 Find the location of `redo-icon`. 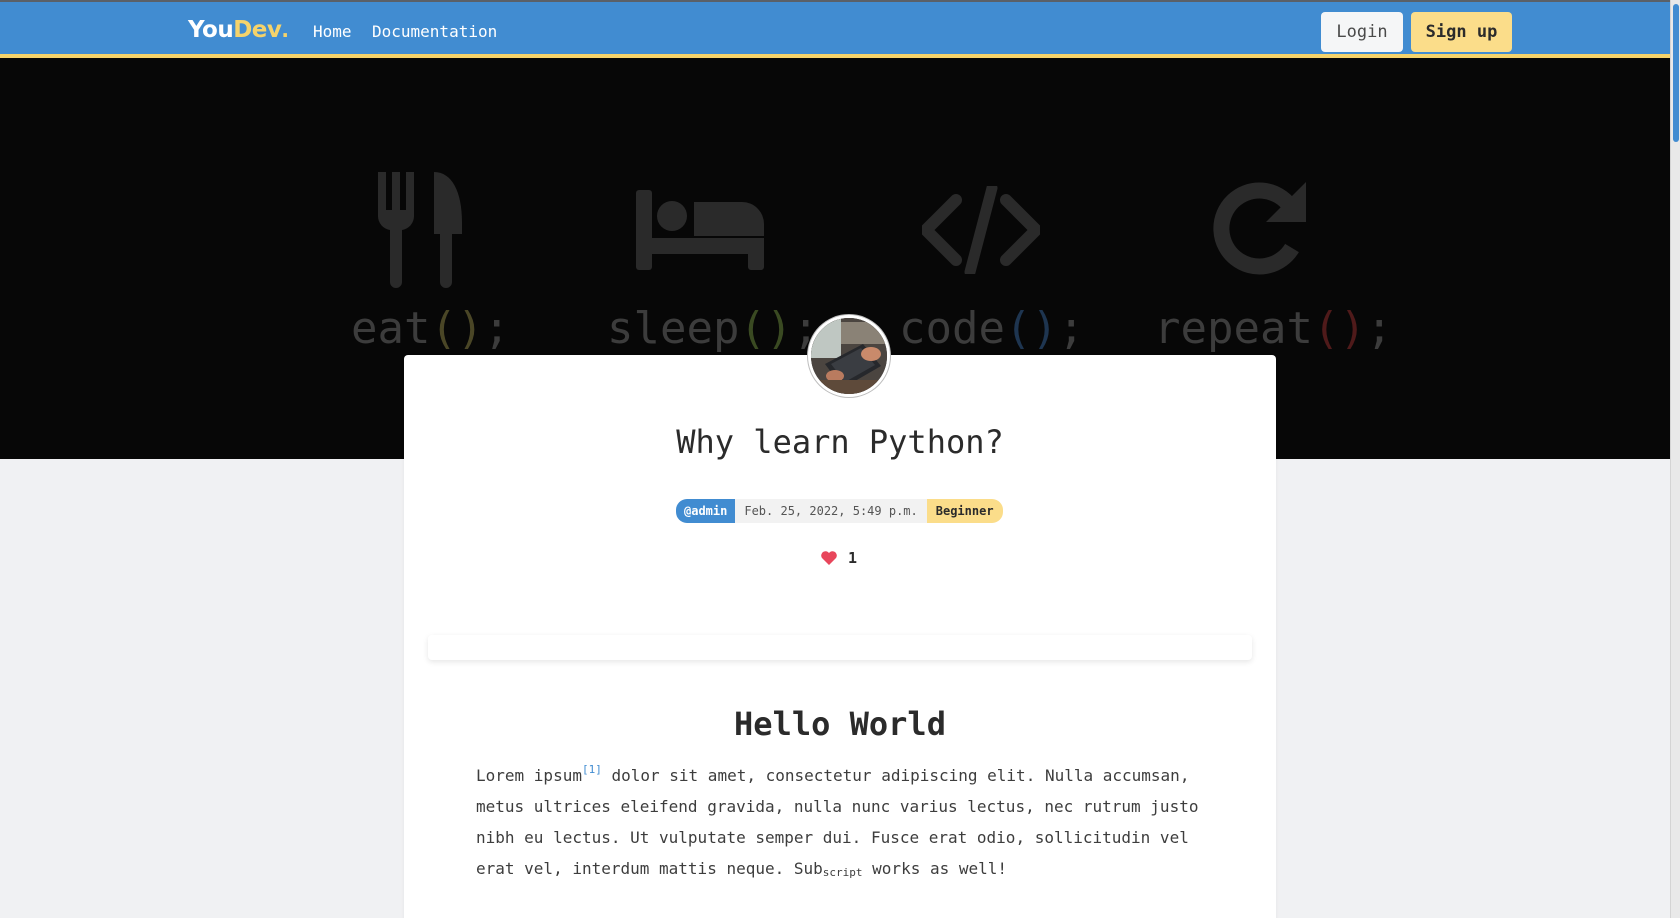

redo-icon is located at coordinates (1259, 228).